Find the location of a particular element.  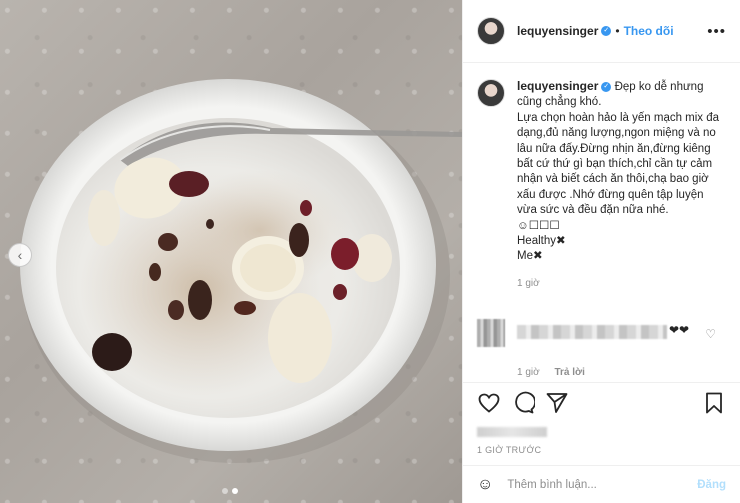

more-options-button: ••• is located at coordinates (716, 31).